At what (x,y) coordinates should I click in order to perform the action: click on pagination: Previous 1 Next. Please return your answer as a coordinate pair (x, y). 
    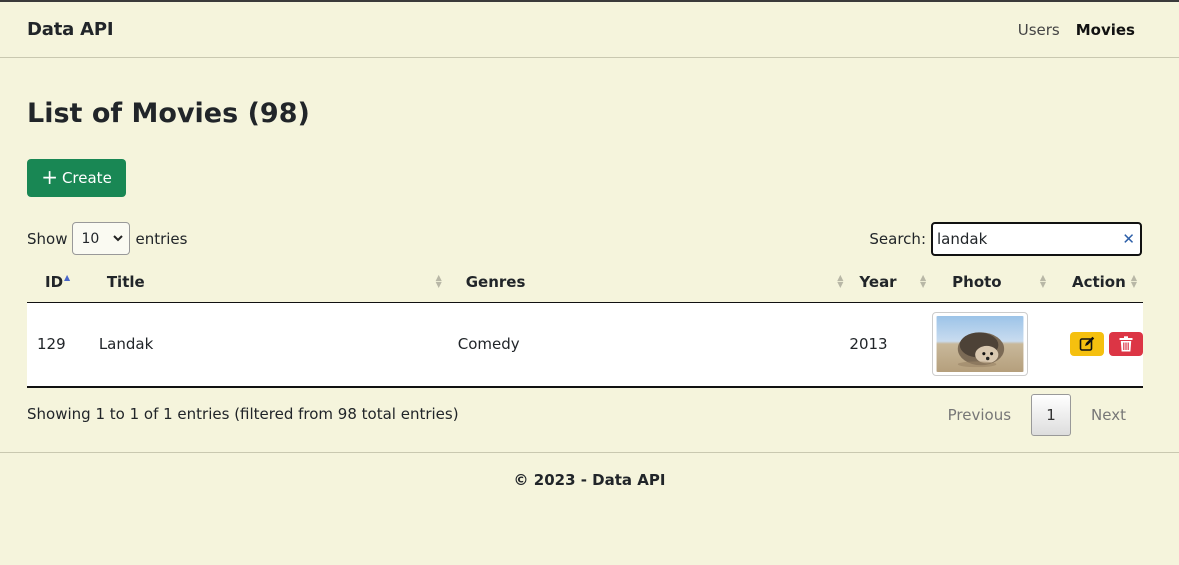
    Looking at the image, I should click on (1037, 415).